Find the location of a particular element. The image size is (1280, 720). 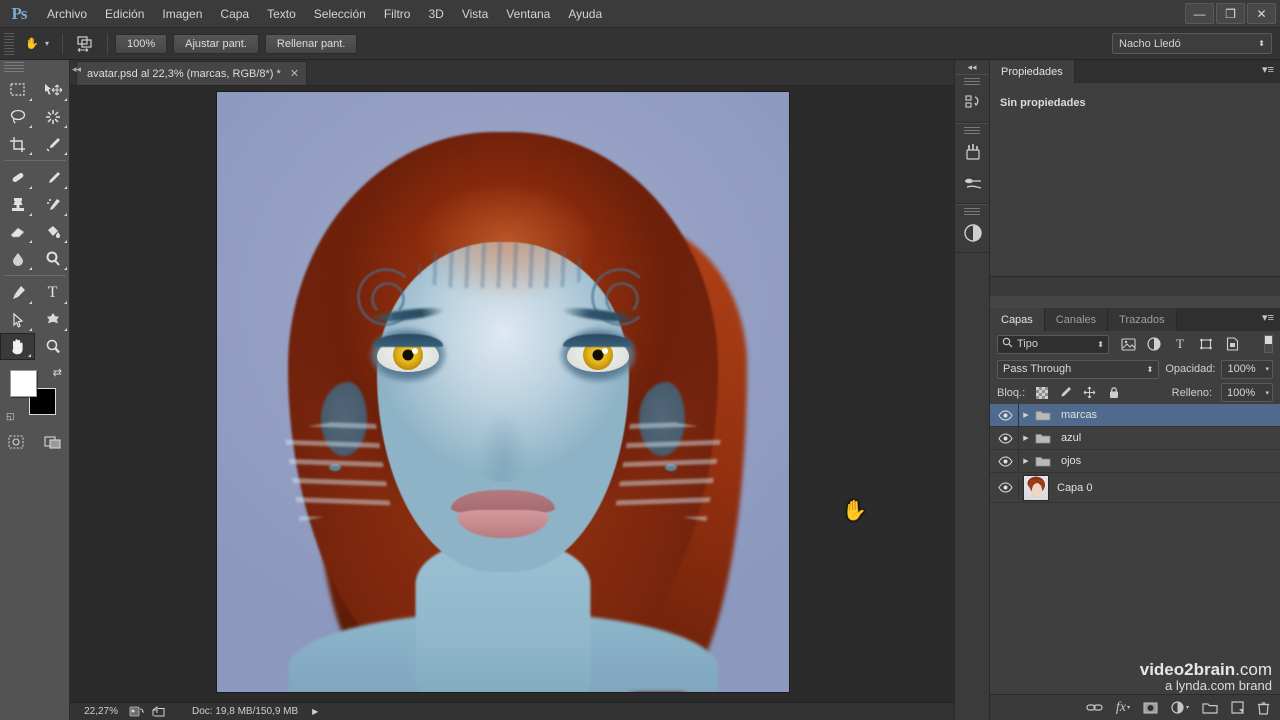

camera-raw-icon is located at coordinates (137, 712).